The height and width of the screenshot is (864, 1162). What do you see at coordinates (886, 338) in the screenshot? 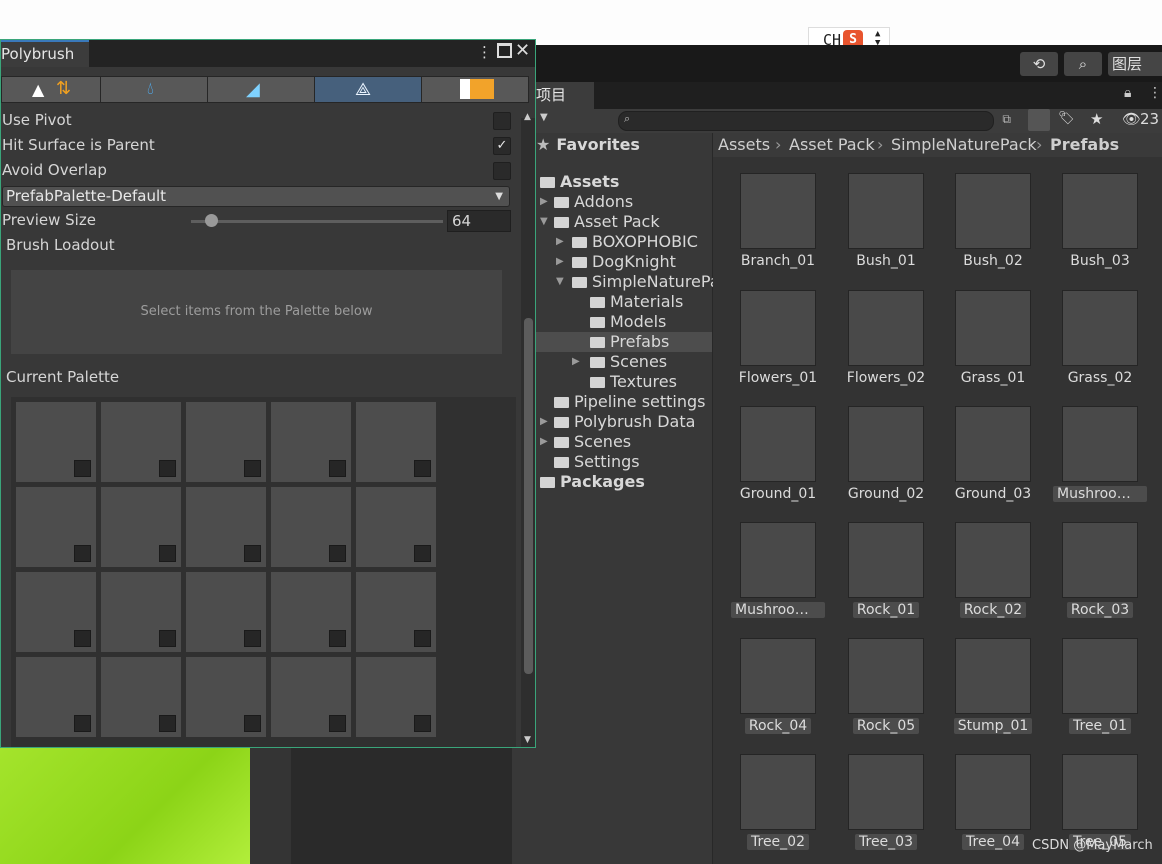
I see `asset-item: Flowers_02` at bounding box center [886, 338].